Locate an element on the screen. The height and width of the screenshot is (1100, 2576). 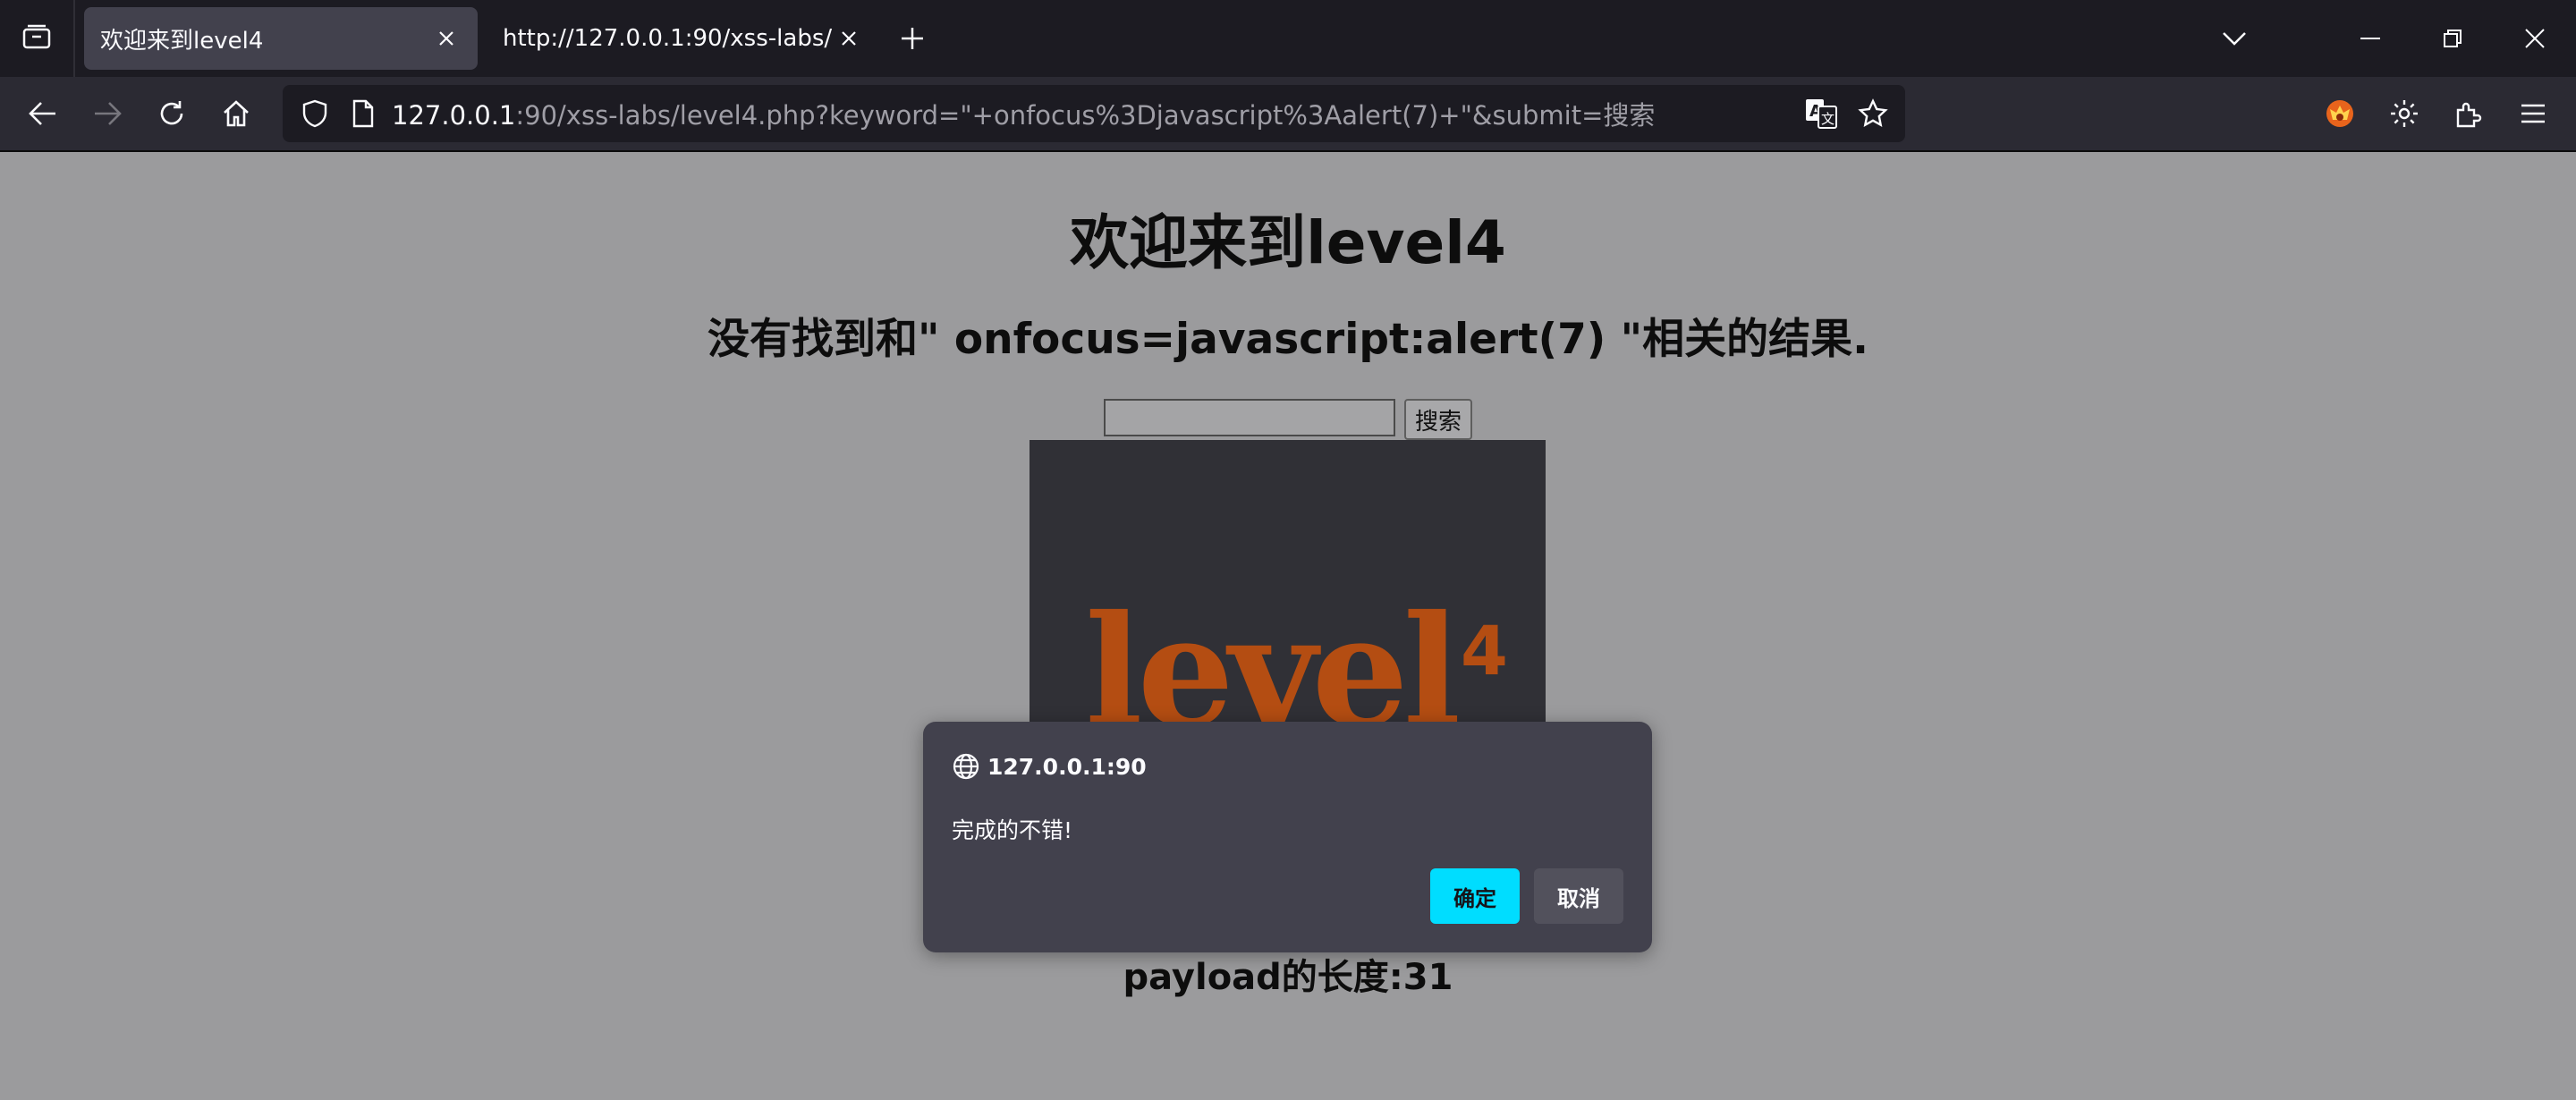
new-tab-button is located at coordinates (912, 38).